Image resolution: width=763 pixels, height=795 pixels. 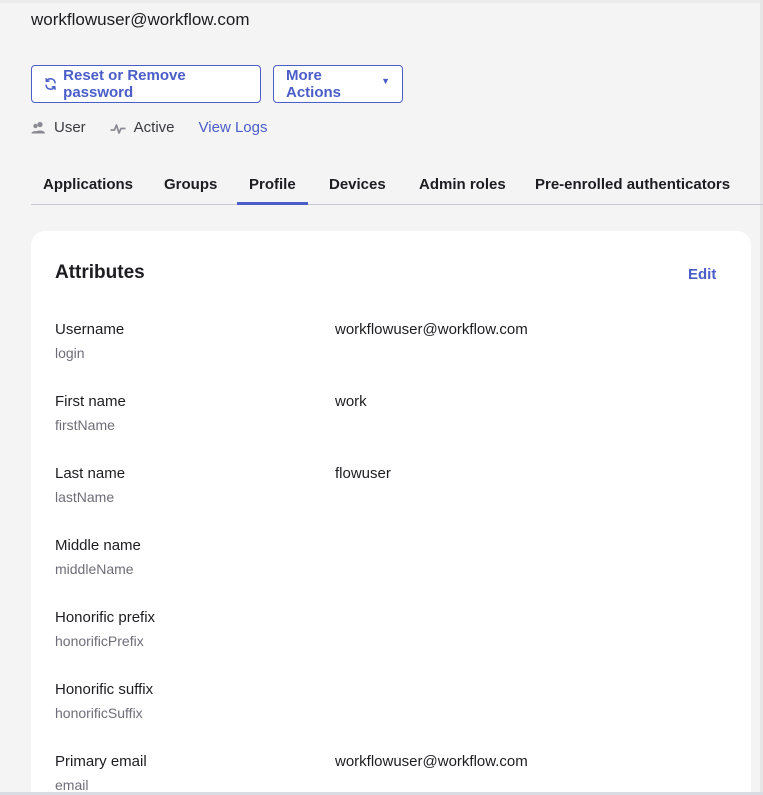 What do you see at coordinates (314, 84) in the screenshot?
I see `more-actions-label: More Actions` at bounding box center [314, 84].